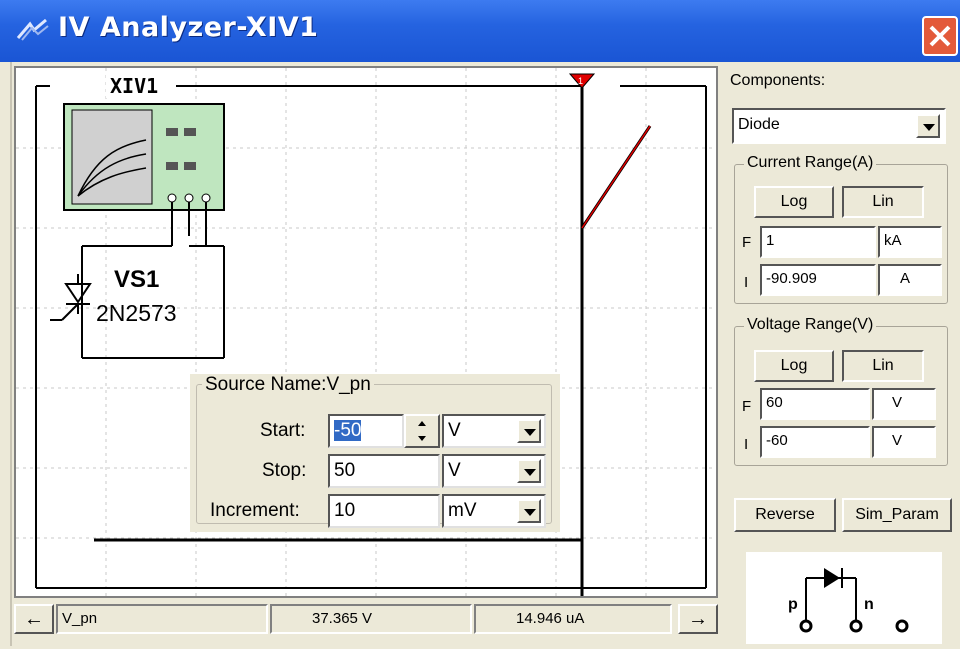  Describe the element at coordinates (810, 325) in the screenshot. I see `voltage-range-title: Voltage Range(V)` at that location.